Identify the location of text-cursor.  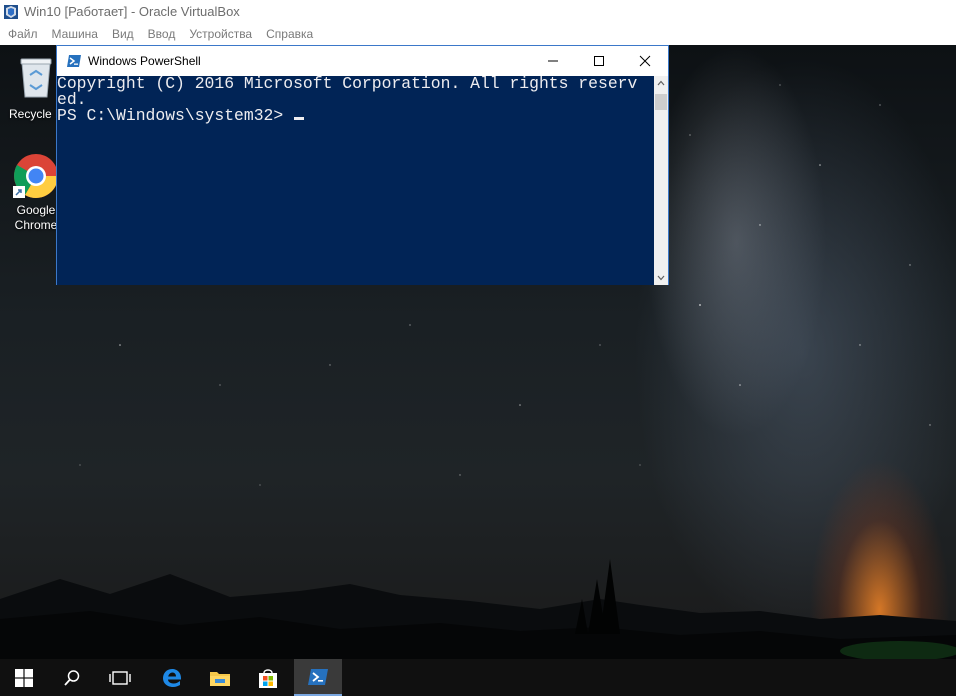
(299, 118).